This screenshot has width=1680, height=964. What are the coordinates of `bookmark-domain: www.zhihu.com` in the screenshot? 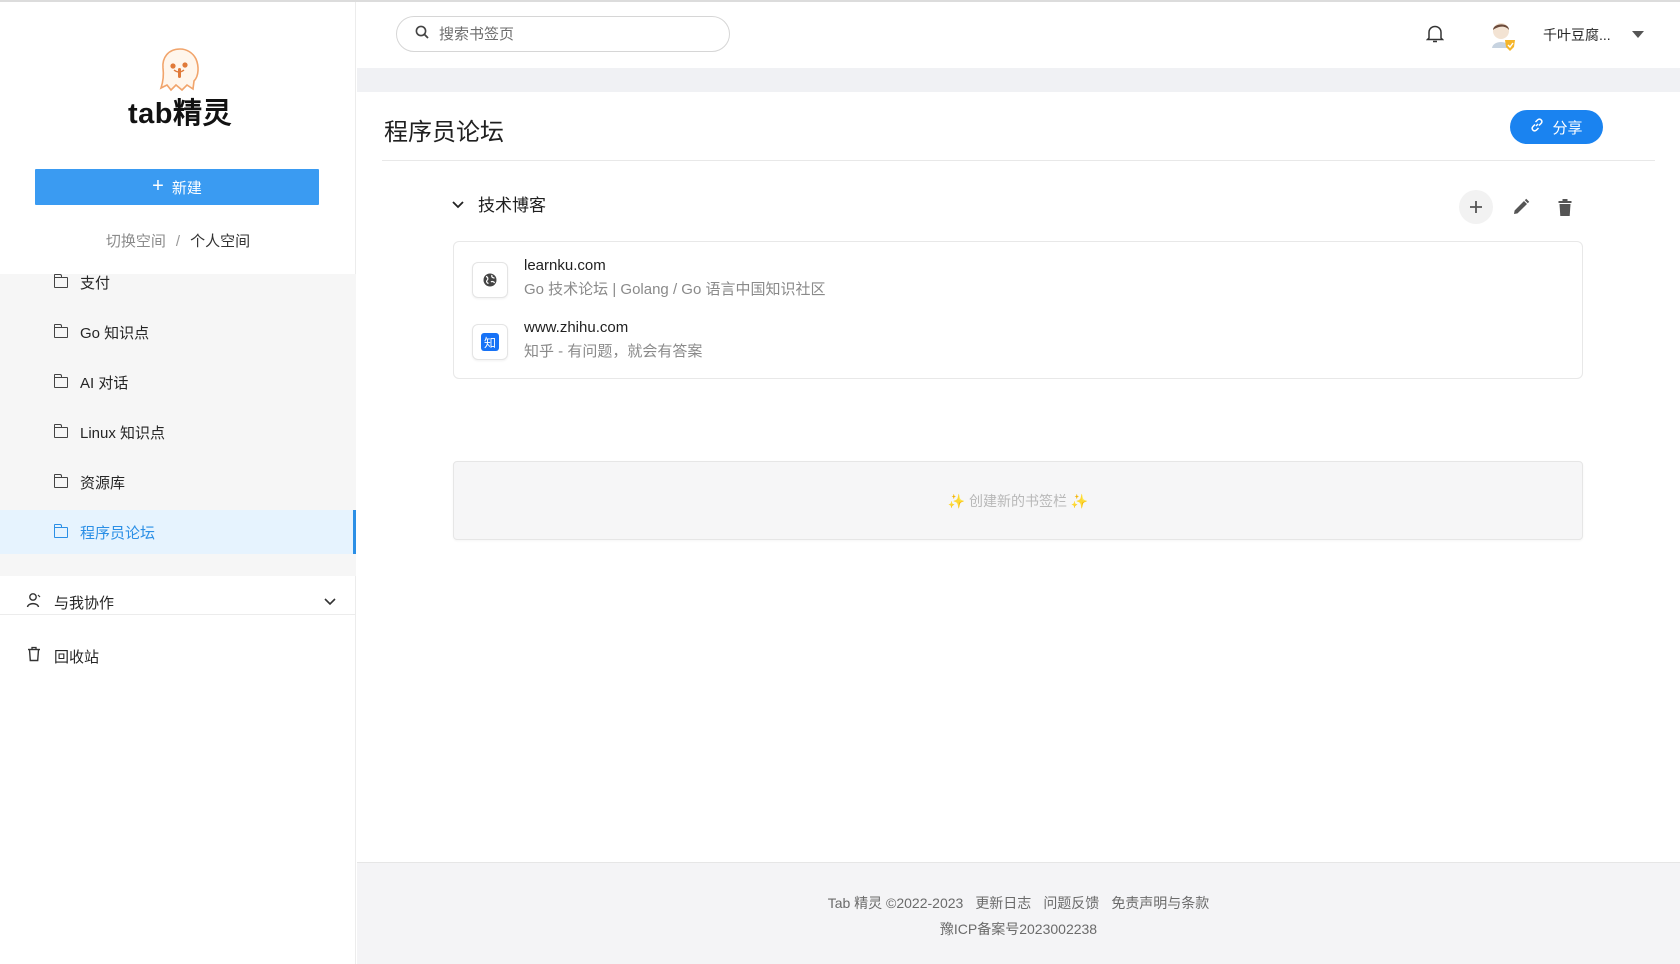 It's located at (613, 328).